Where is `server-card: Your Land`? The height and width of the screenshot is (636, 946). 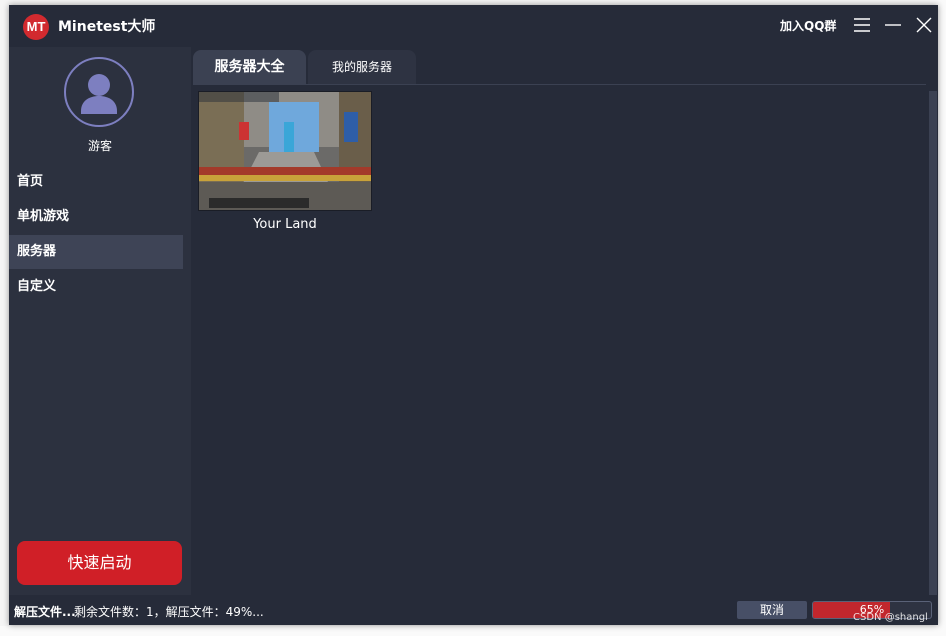
server-card: Your Land is located at coordinates (285, 161).